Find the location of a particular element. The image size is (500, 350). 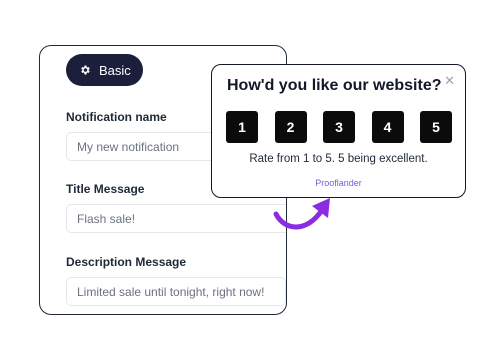

popup-title: How'd you like our website? is located at coordinates (334, 85).